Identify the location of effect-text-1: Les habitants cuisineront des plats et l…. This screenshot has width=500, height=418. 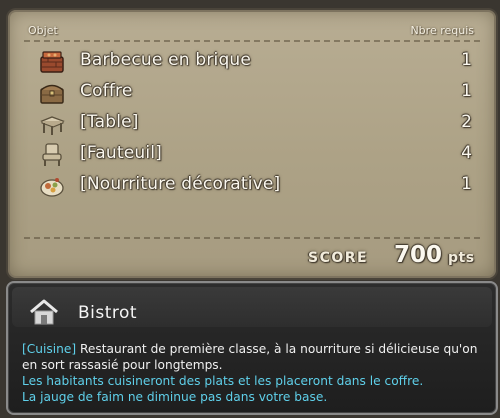
(223, 381).